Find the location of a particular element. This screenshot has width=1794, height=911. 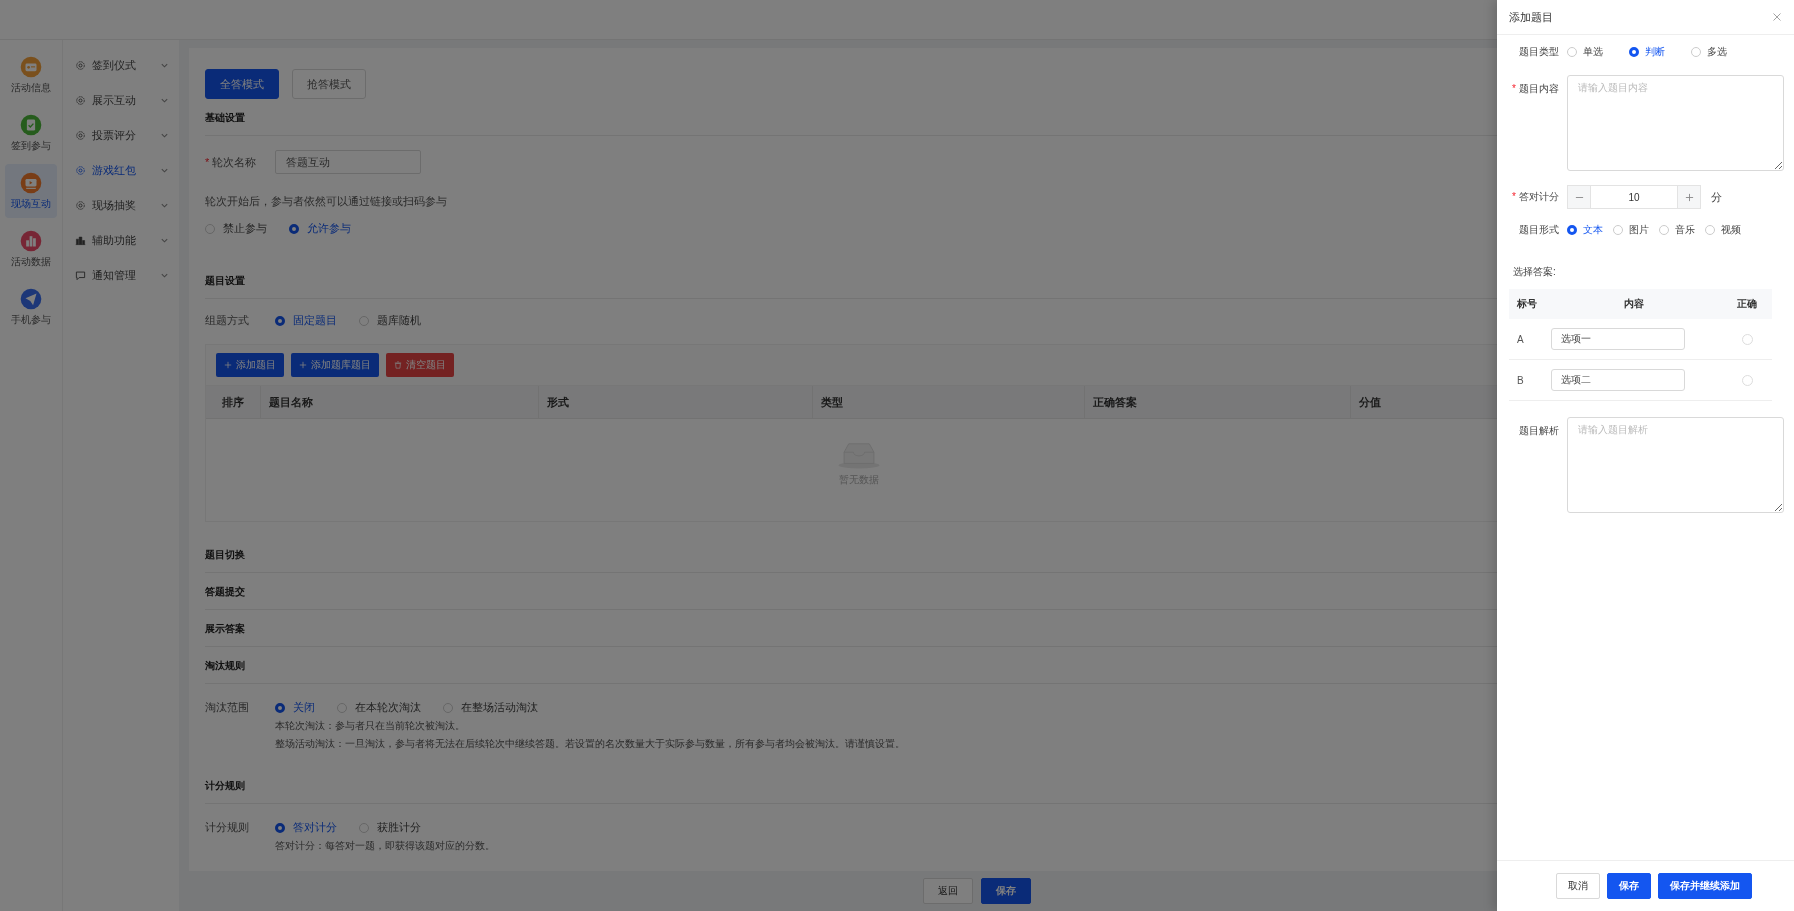

hint-text: 轮次开始后，参与者依然可以通过链接或扫码参与 is located at coordinates (326, 201).